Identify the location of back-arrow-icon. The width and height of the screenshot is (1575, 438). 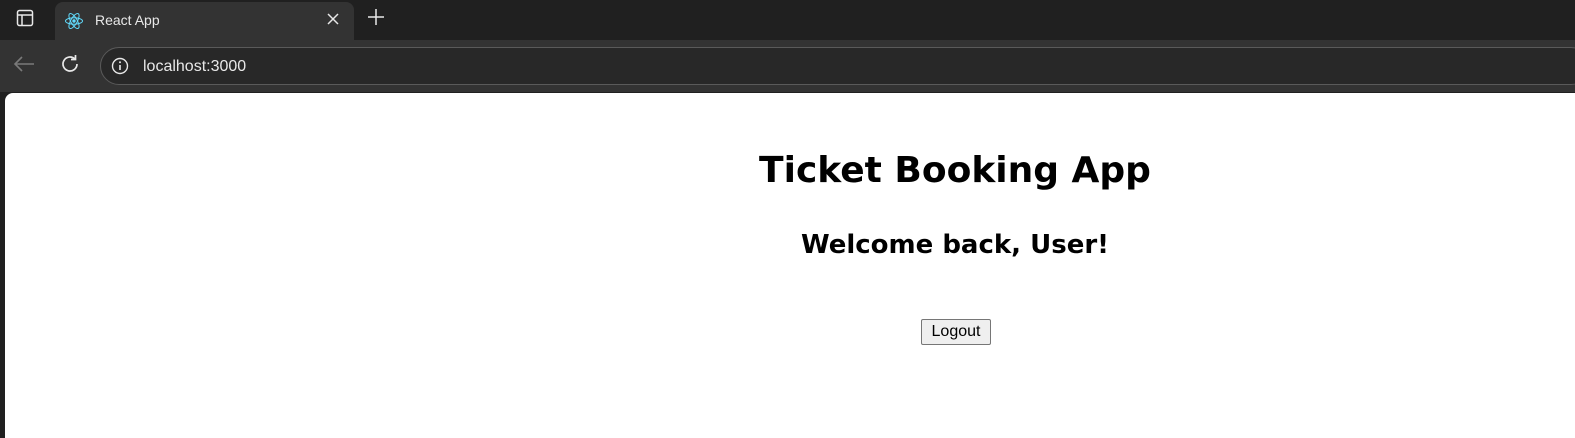
(24, 66).